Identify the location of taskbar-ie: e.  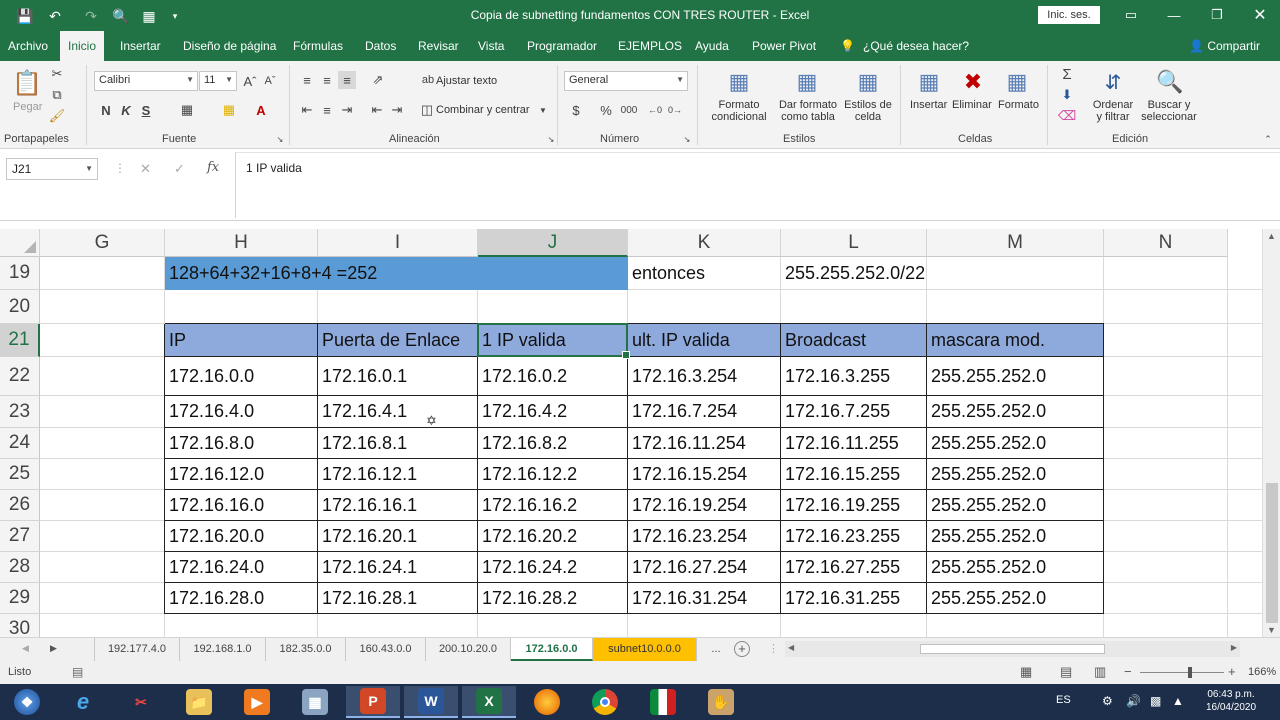
(83, 702).